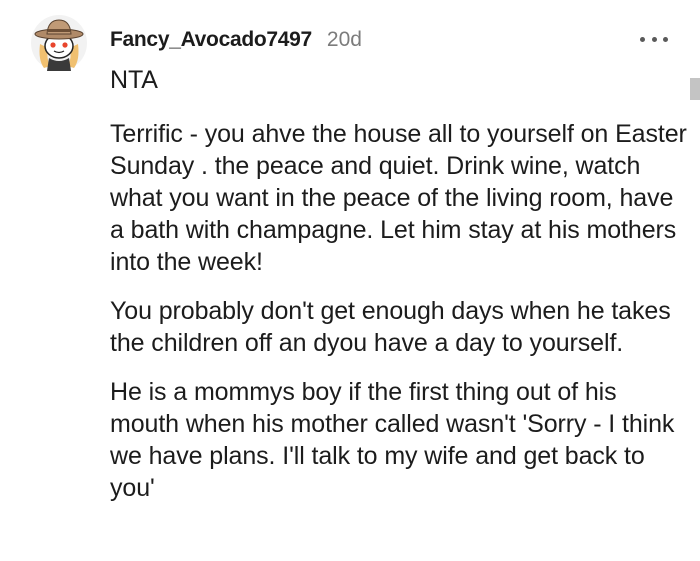  What do you see at coordinates (211, 40) in the screenshot?
I see `username: Fancy_Avocado7497` at bounding box center [211, 40].